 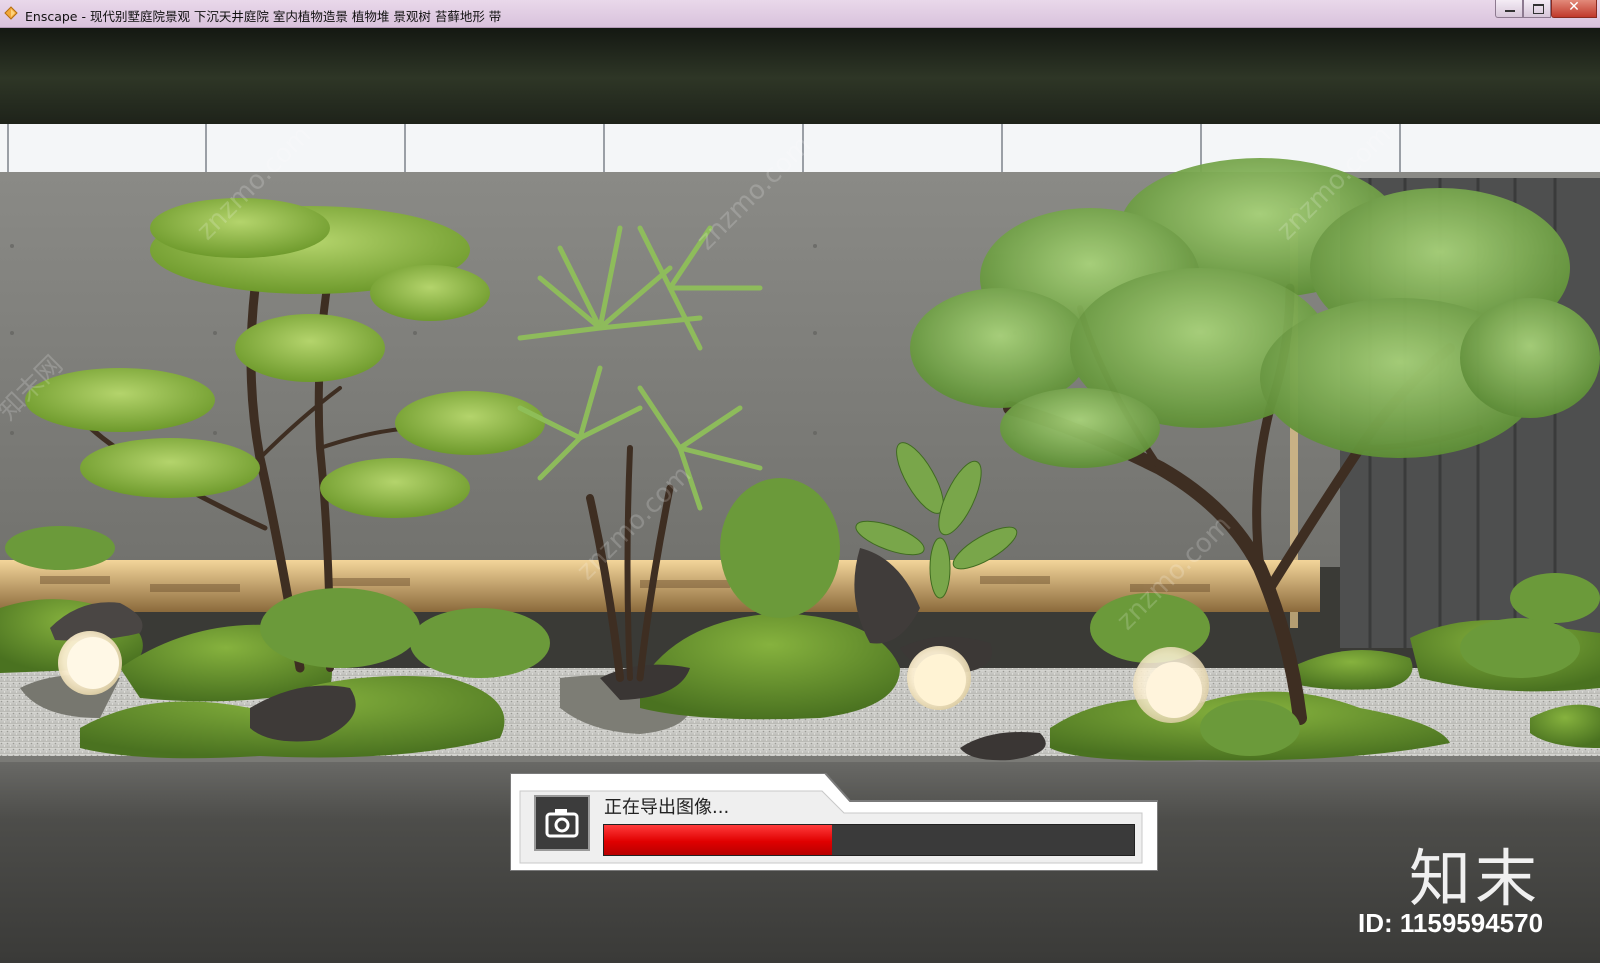 I want to click on dialog-frame, so click(x=834, y=822).